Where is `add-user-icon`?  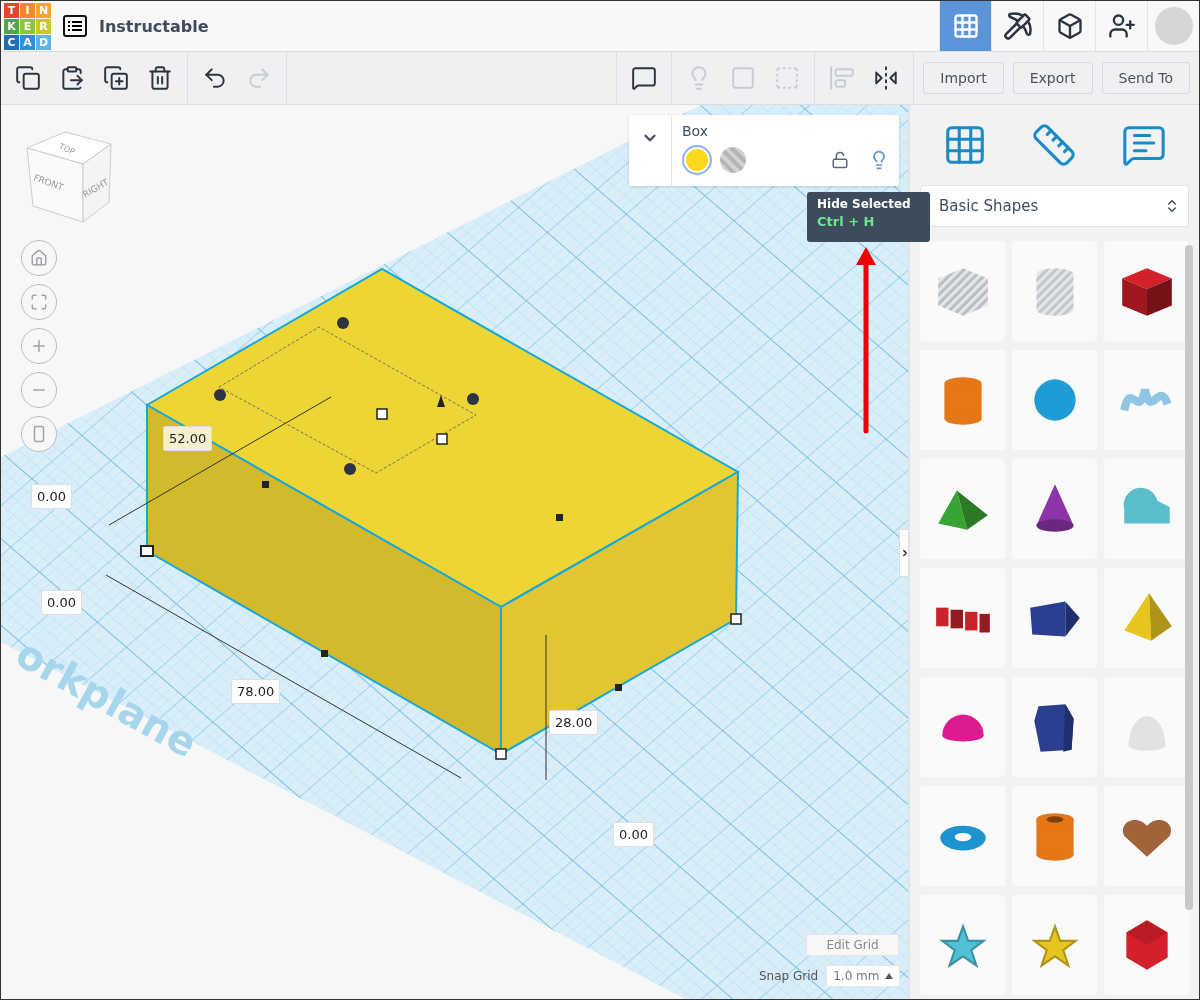
add-user-icon is located at coordinates (1121, 26).